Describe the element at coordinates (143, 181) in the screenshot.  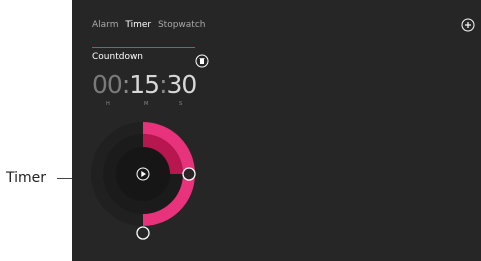
I see `timer-dial` at that location.